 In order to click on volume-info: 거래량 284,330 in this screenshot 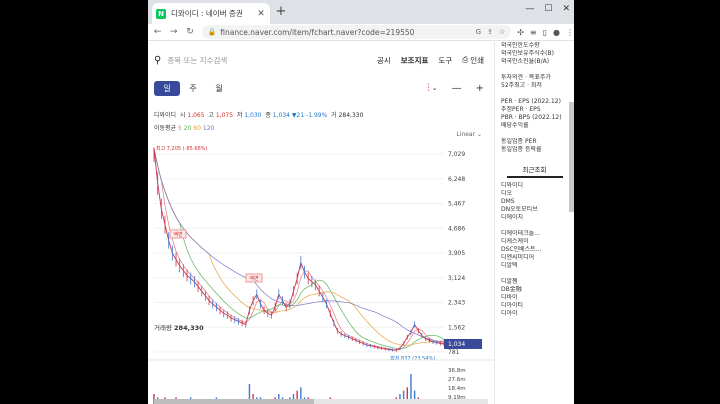, I will do `click(179, 328)`.